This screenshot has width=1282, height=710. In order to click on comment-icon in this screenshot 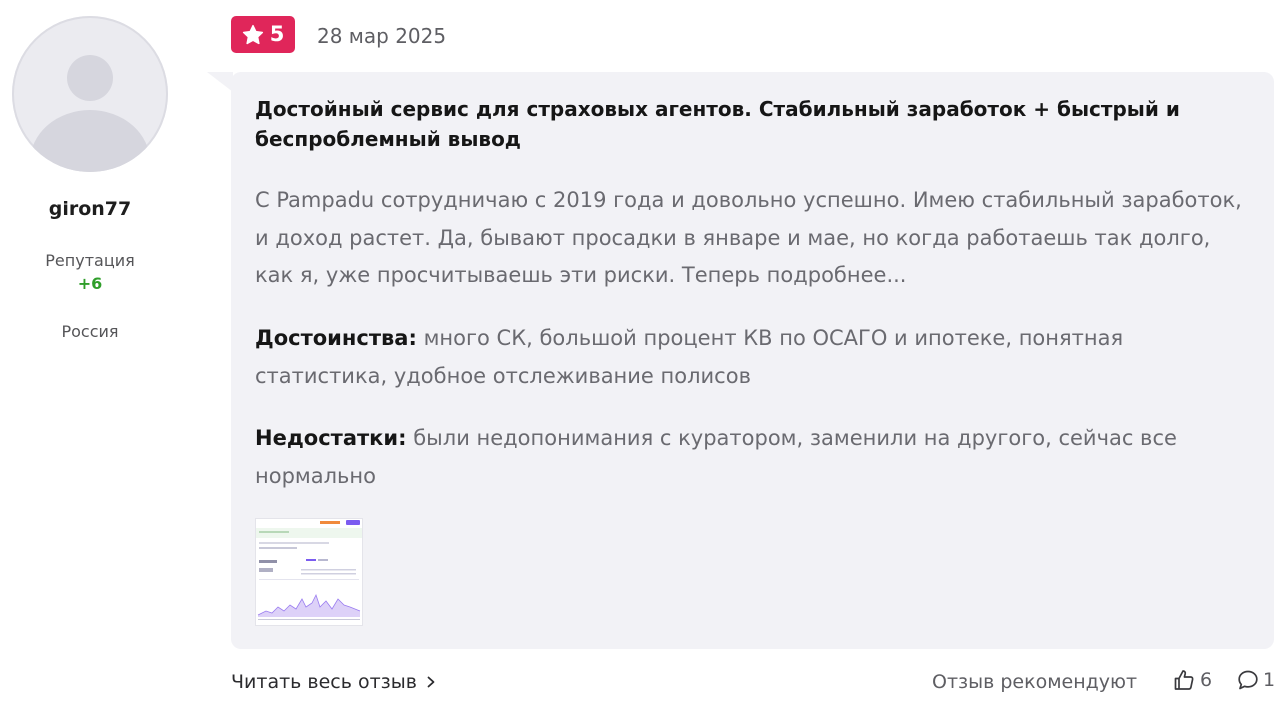, I will do `click(1248, 680)`.